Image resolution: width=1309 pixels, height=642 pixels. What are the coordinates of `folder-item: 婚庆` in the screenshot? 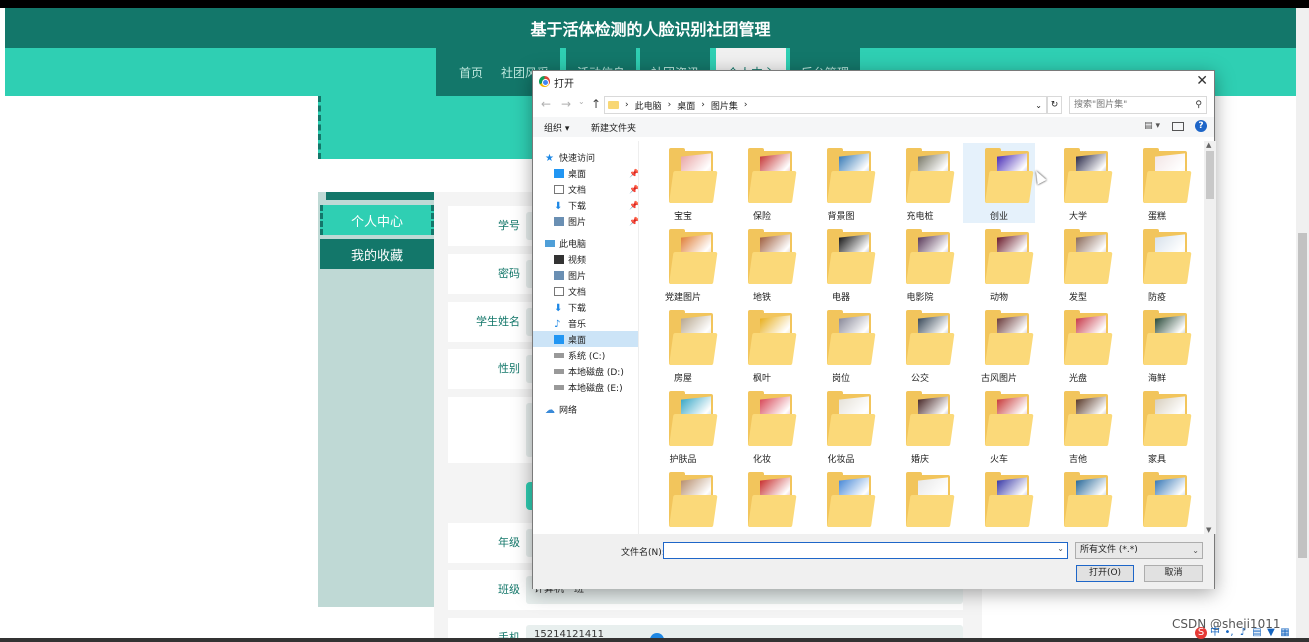 It's located at (920, 426).